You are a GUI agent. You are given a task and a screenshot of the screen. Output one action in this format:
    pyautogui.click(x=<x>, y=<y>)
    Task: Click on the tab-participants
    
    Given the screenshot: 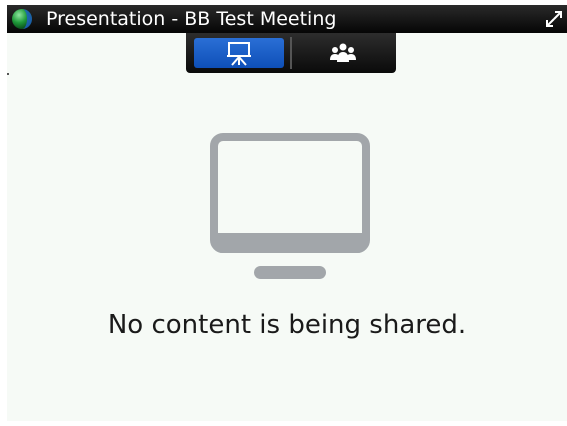 What is the action you would take?
    pyautogui.click(x=343, y=53)
    